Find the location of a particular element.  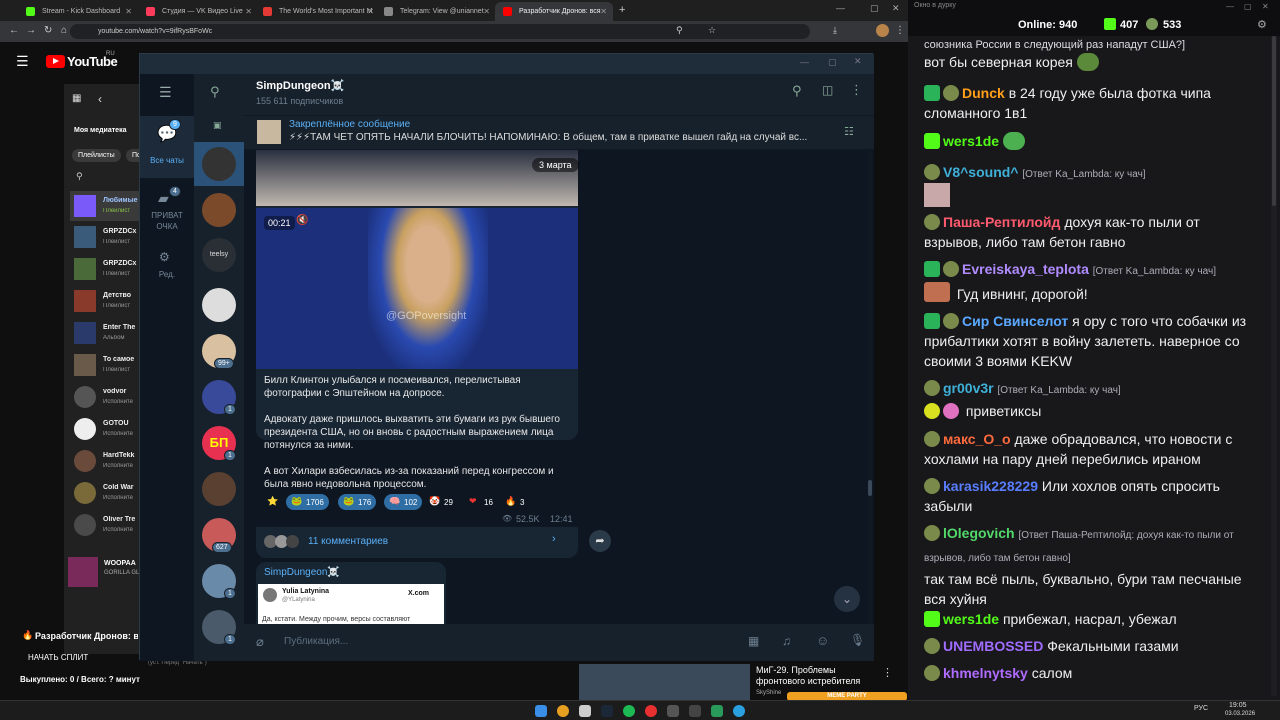

back-arrow-icon: ‹ is located at coordinates (100, 99).